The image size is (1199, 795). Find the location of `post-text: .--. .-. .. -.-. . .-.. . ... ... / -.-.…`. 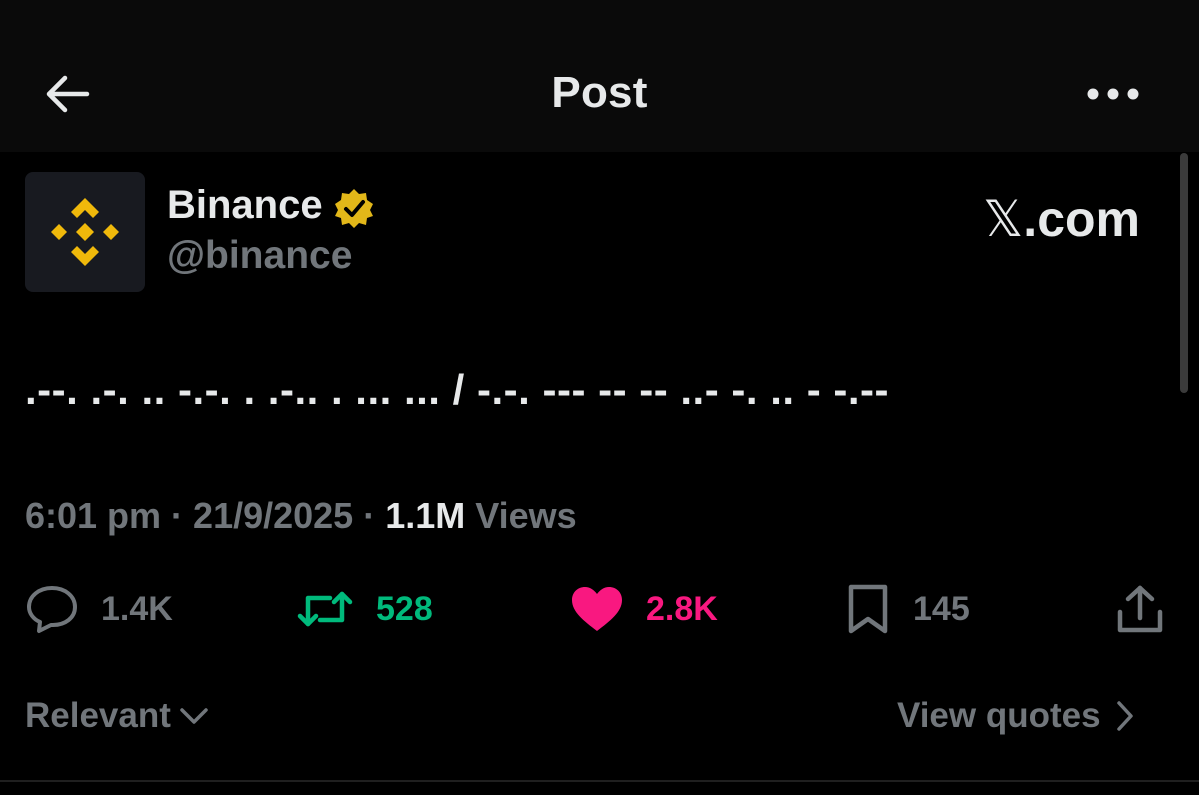

post-text: .--. .-. .. -.-. . .-.. . ... ... / -.-.… is located at coordinates (457, 389).